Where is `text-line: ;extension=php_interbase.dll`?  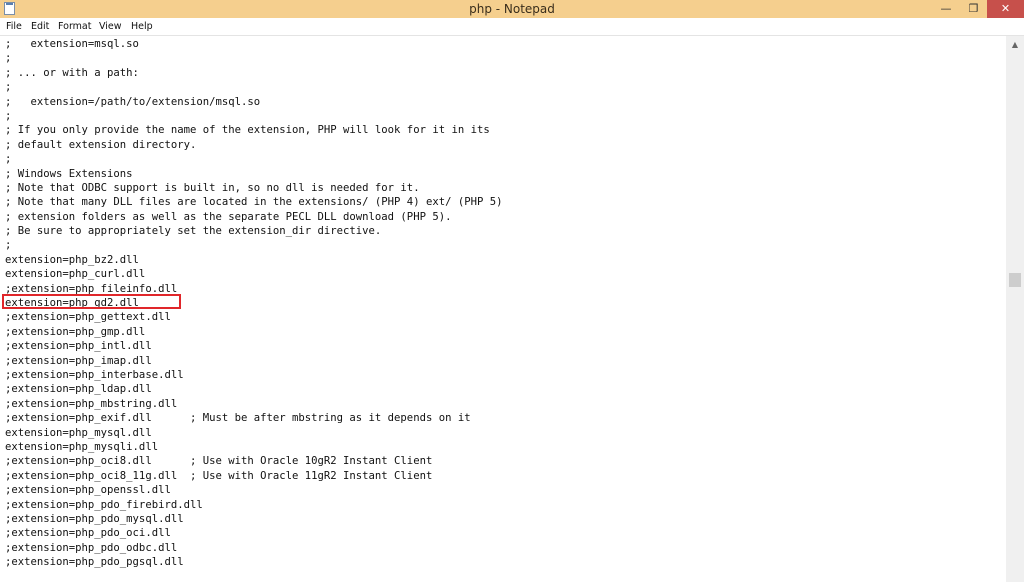 text-line: ;extension=php_interbase.dll is located at coordinates (94, 374).